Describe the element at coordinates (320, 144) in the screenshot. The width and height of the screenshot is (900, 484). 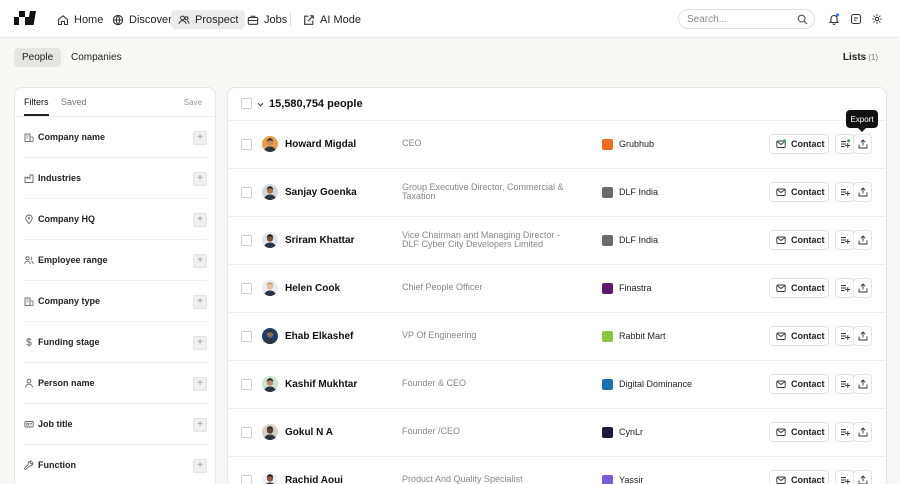
I see `person-name: Howard Migdal` at that location.